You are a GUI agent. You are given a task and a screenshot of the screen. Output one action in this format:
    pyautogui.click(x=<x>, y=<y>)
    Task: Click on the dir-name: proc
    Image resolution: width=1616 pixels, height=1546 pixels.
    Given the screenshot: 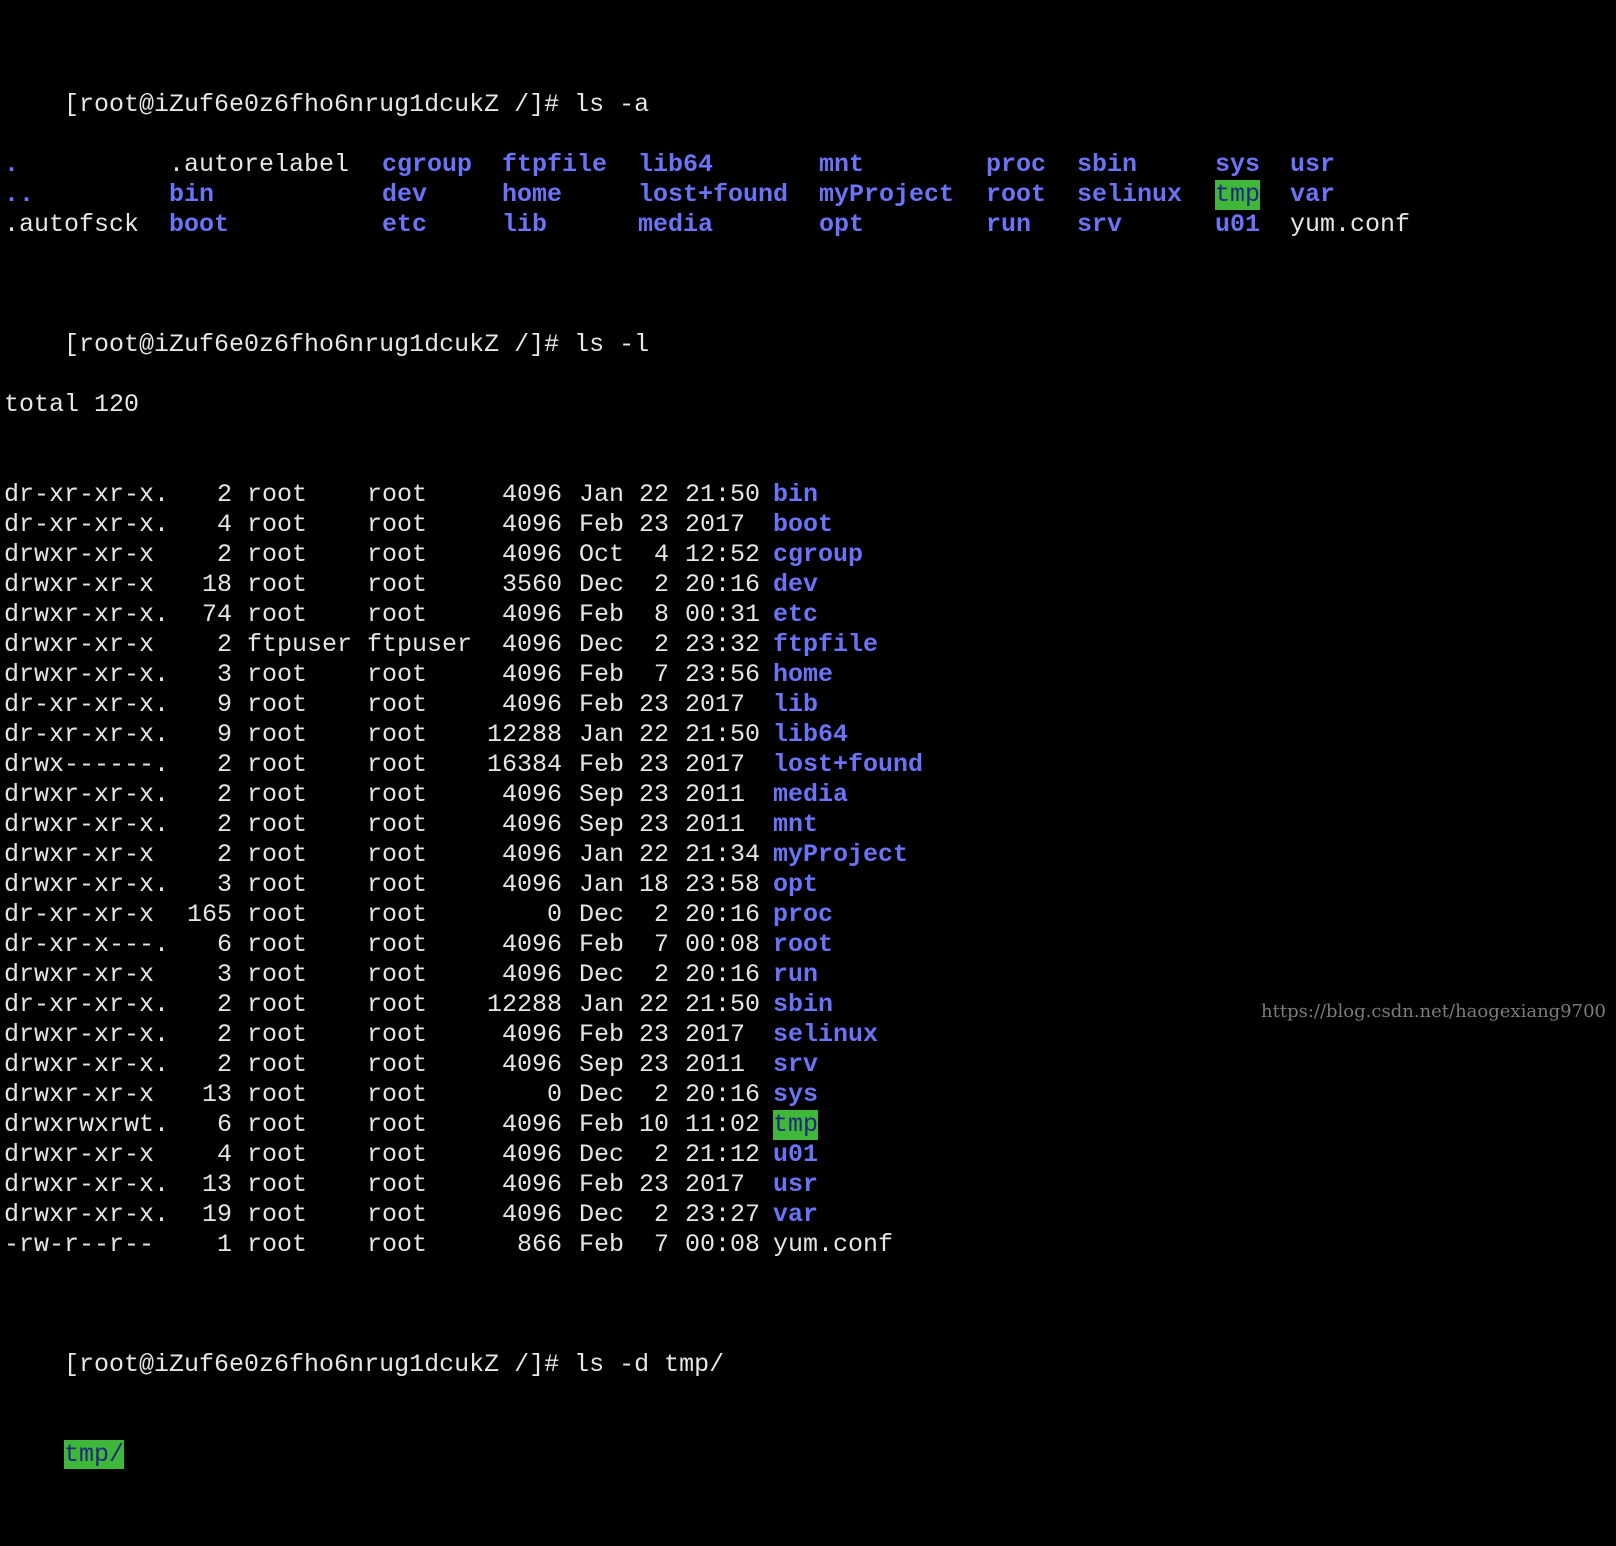 What is the action you would take?
    pyautogui.click(x=803, y=914)
    